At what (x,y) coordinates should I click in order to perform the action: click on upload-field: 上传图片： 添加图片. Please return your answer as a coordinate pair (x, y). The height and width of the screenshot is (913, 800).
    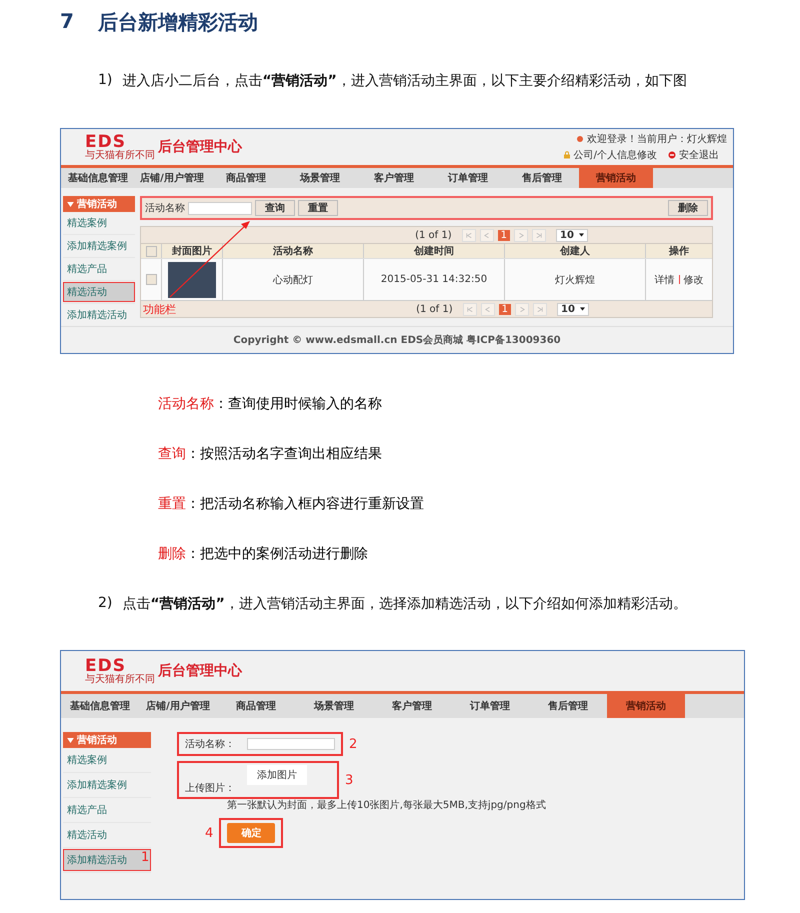
    Looking at the image, I should click on (258, 780).